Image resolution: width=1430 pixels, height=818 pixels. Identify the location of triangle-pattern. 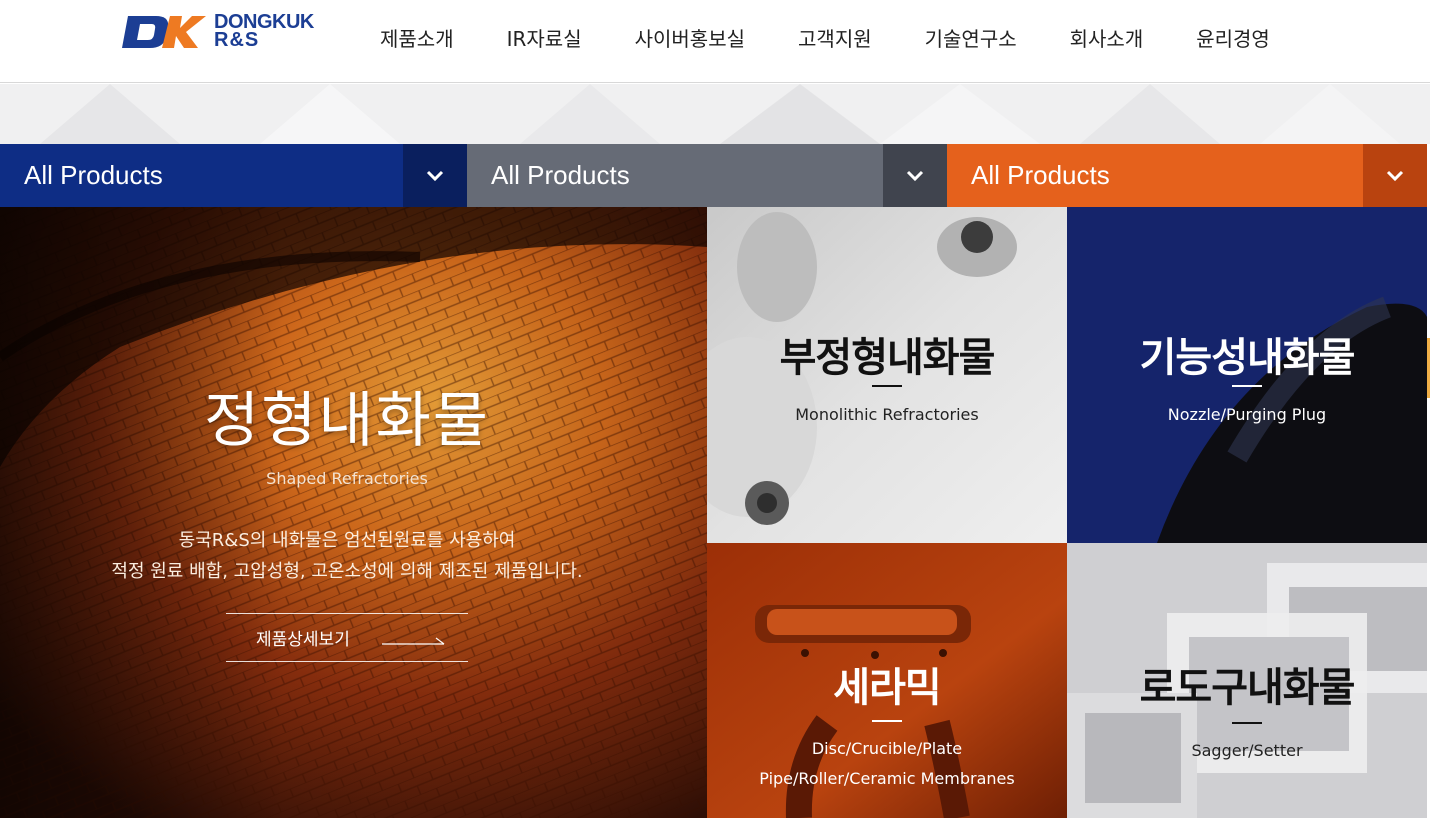
(720, 114).